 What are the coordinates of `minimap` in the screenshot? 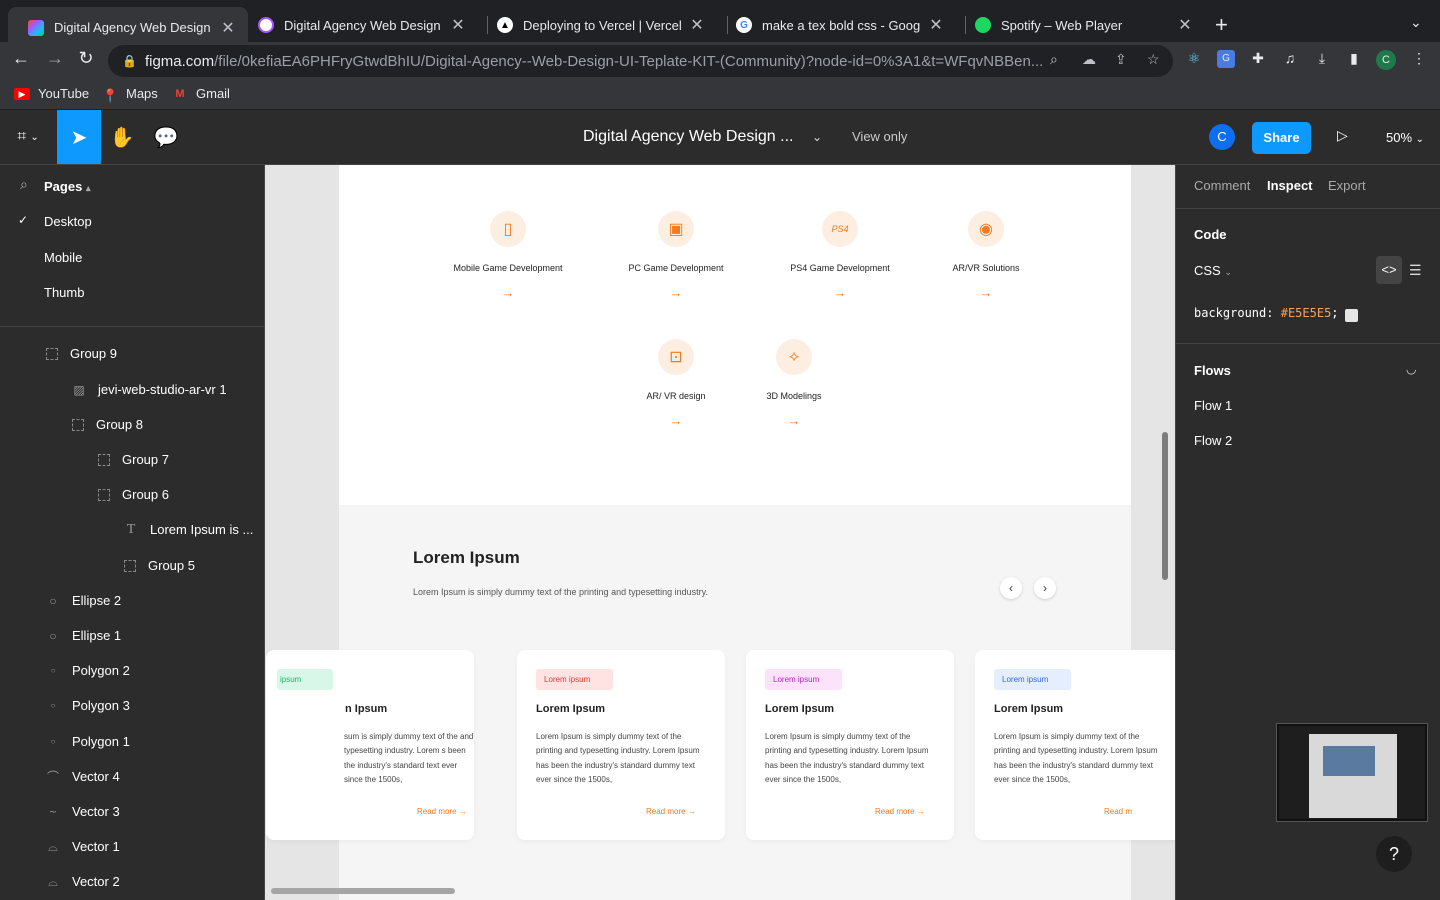 It's located at (1352, 772).